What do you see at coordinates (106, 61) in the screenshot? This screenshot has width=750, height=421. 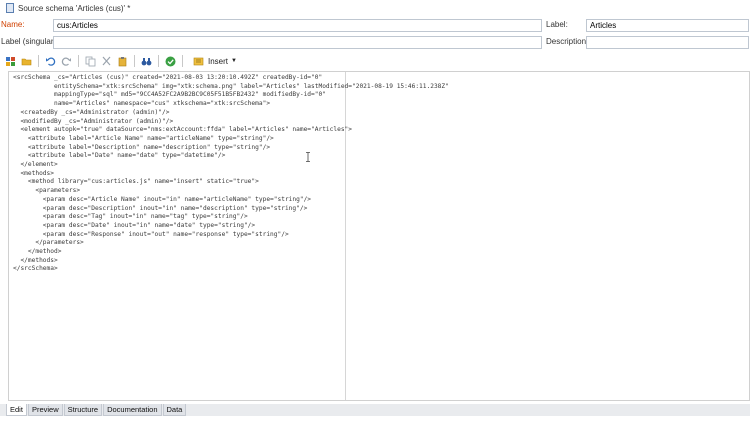 I see `cut-icon` at bounding box center [106, 61].